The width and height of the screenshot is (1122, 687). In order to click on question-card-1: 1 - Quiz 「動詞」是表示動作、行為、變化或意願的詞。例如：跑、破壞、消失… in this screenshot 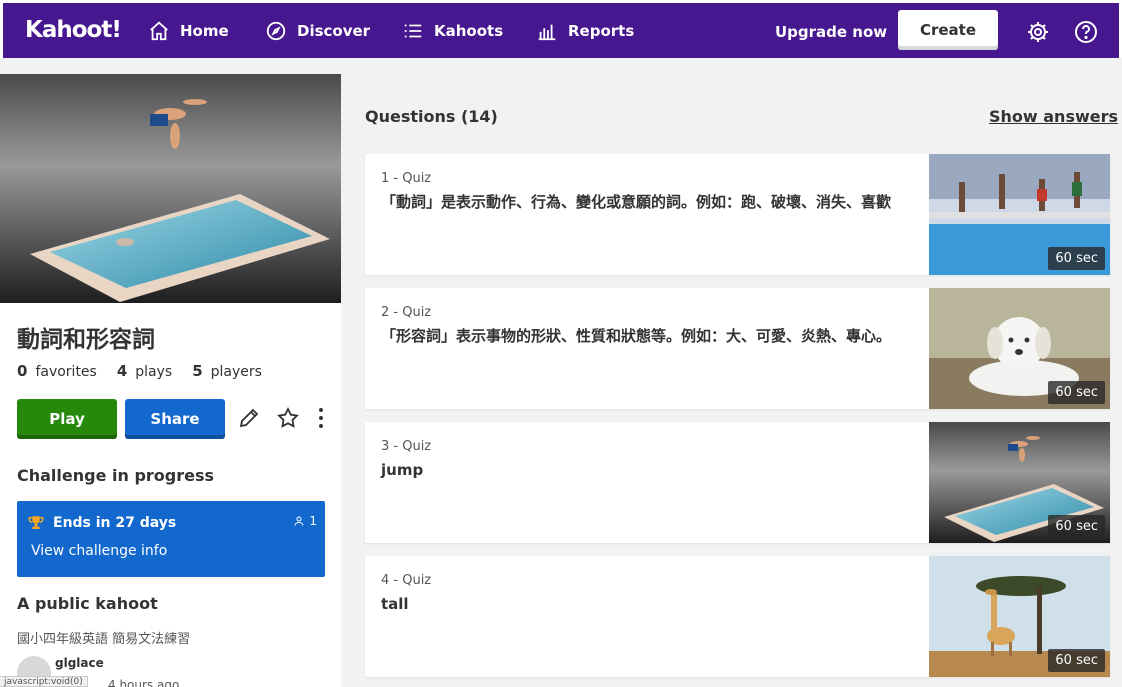, I will do `click(737, 214)`.